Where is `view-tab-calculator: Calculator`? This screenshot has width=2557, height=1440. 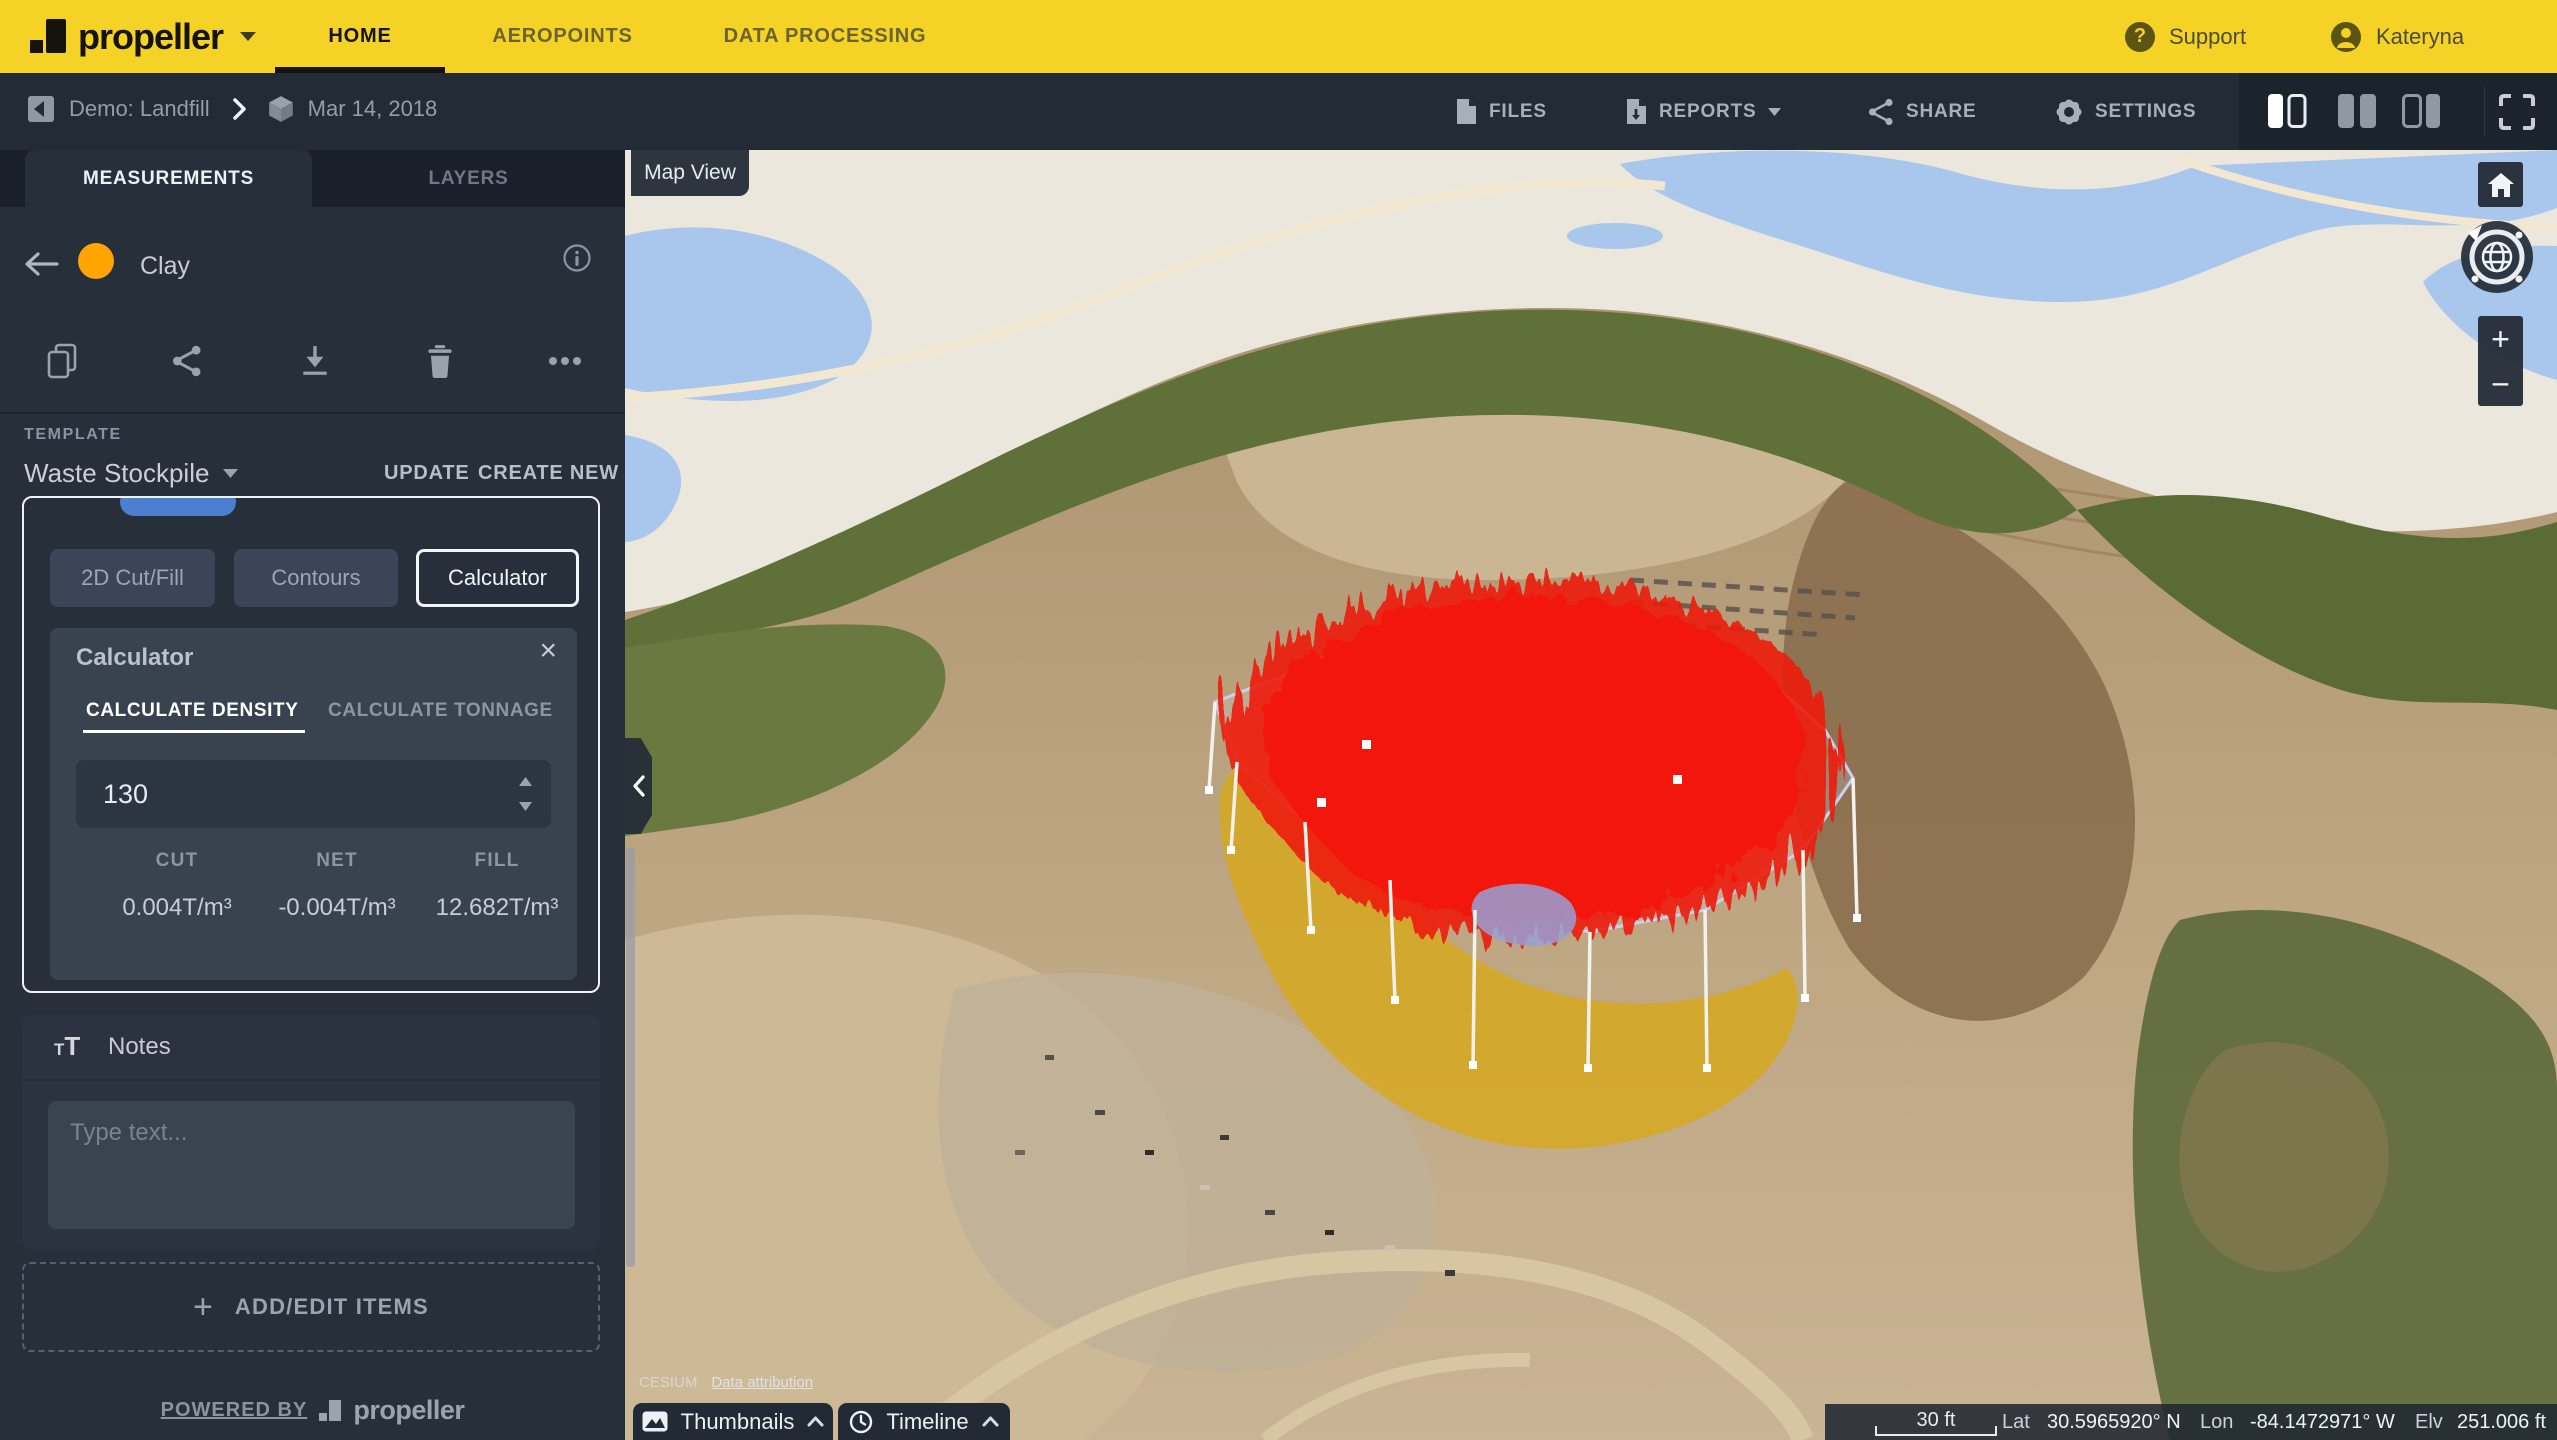
view-tab-calculator: Calculator is located at coordinates (497, 578).